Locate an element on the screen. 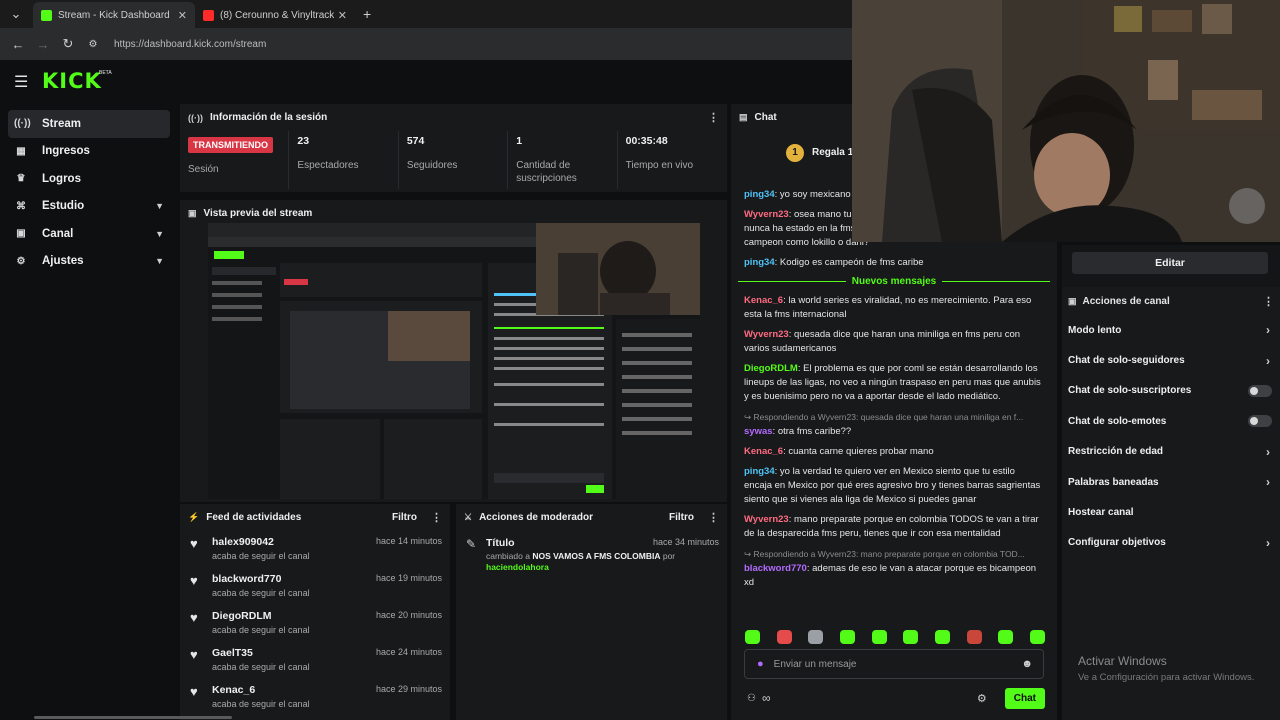 The image size is (1280, 720). tab-list-icon: ⌄ is located at coordinates (16, 14).